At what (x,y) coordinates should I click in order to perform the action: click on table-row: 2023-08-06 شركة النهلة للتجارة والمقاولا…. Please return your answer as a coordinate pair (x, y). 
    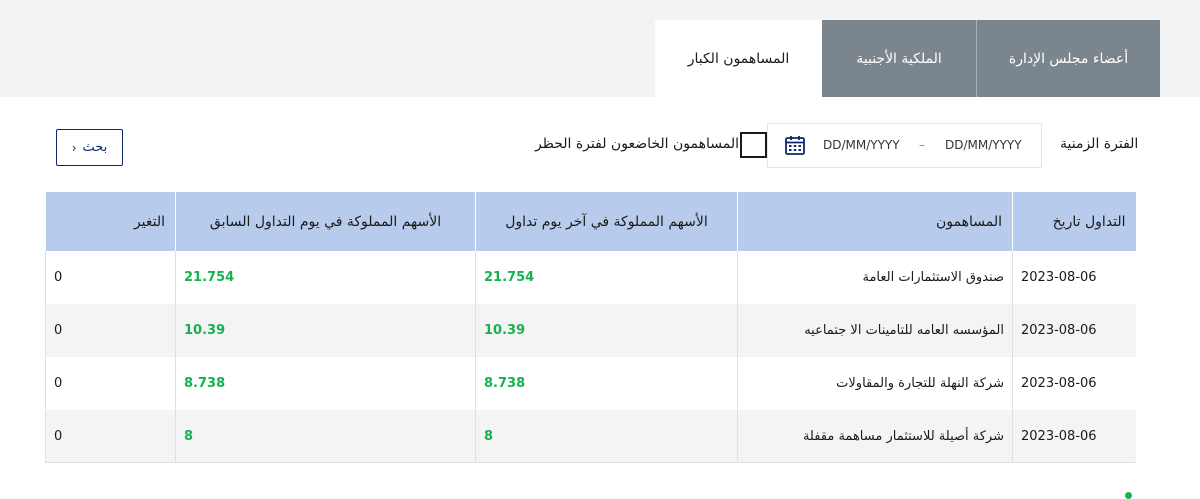
    Looking at the image, I should click on (590, 383).